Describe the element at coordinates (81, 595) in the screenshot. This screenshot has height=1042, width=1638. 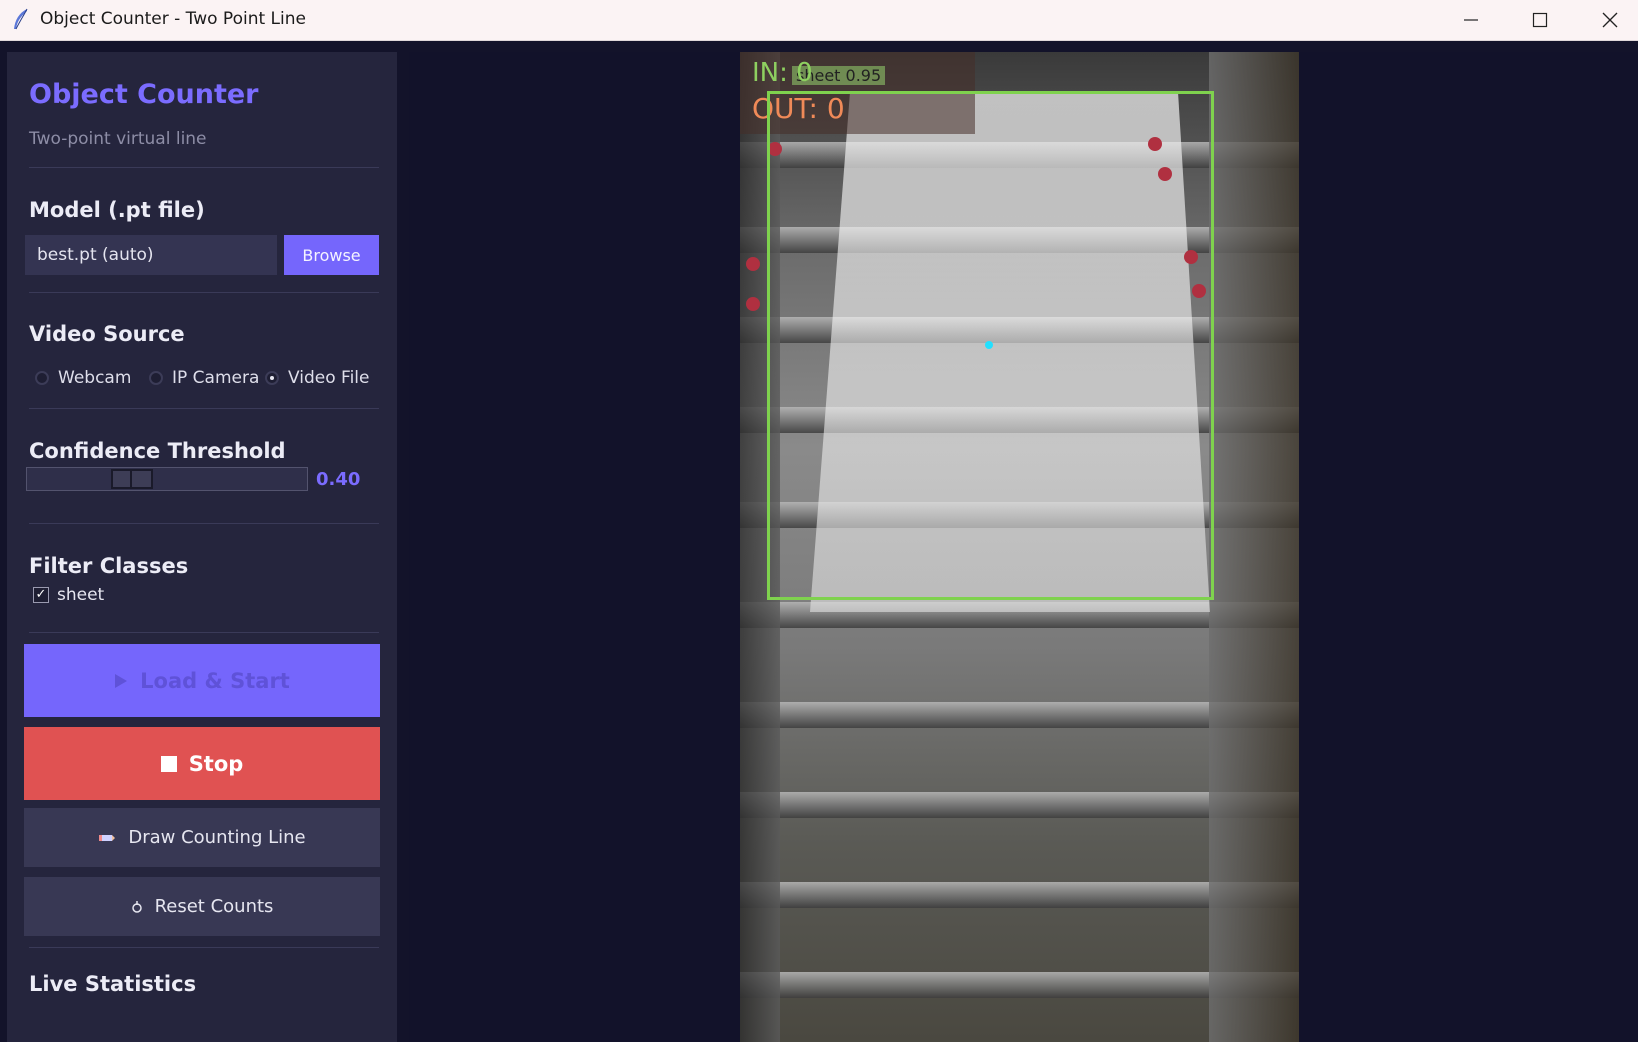
I see `class-label-sheet: sheet` at that location.